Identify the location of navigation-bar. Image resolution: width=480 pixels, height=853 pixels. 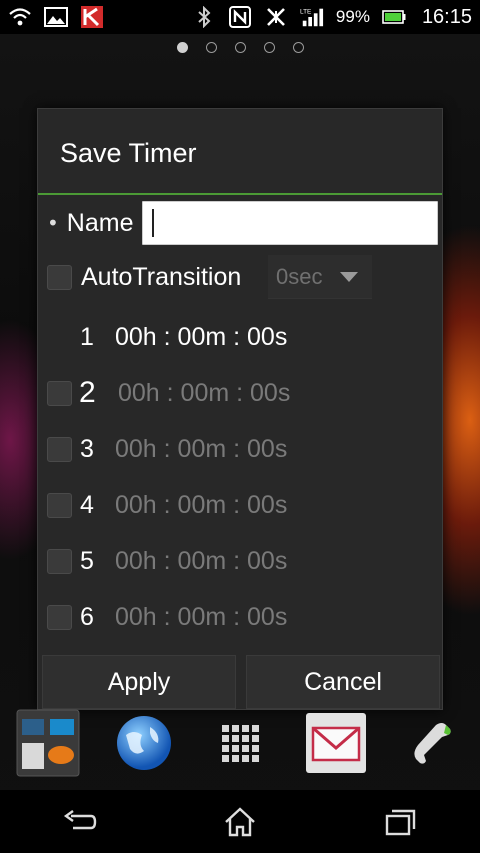
(240, 821).